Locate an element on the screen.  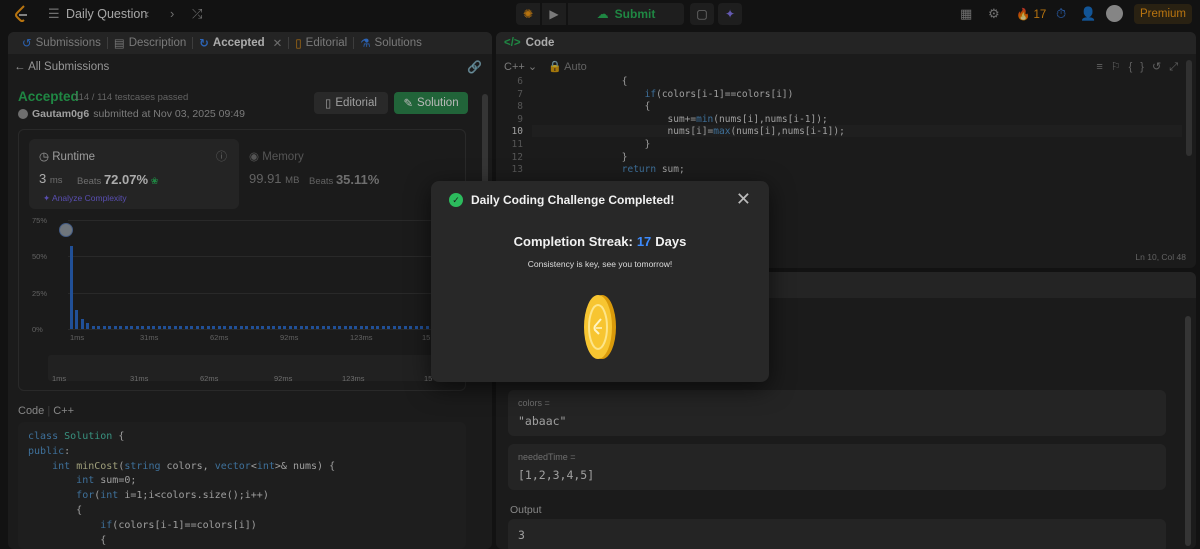
streak-unit: Days is located at coordinates (671, 241).